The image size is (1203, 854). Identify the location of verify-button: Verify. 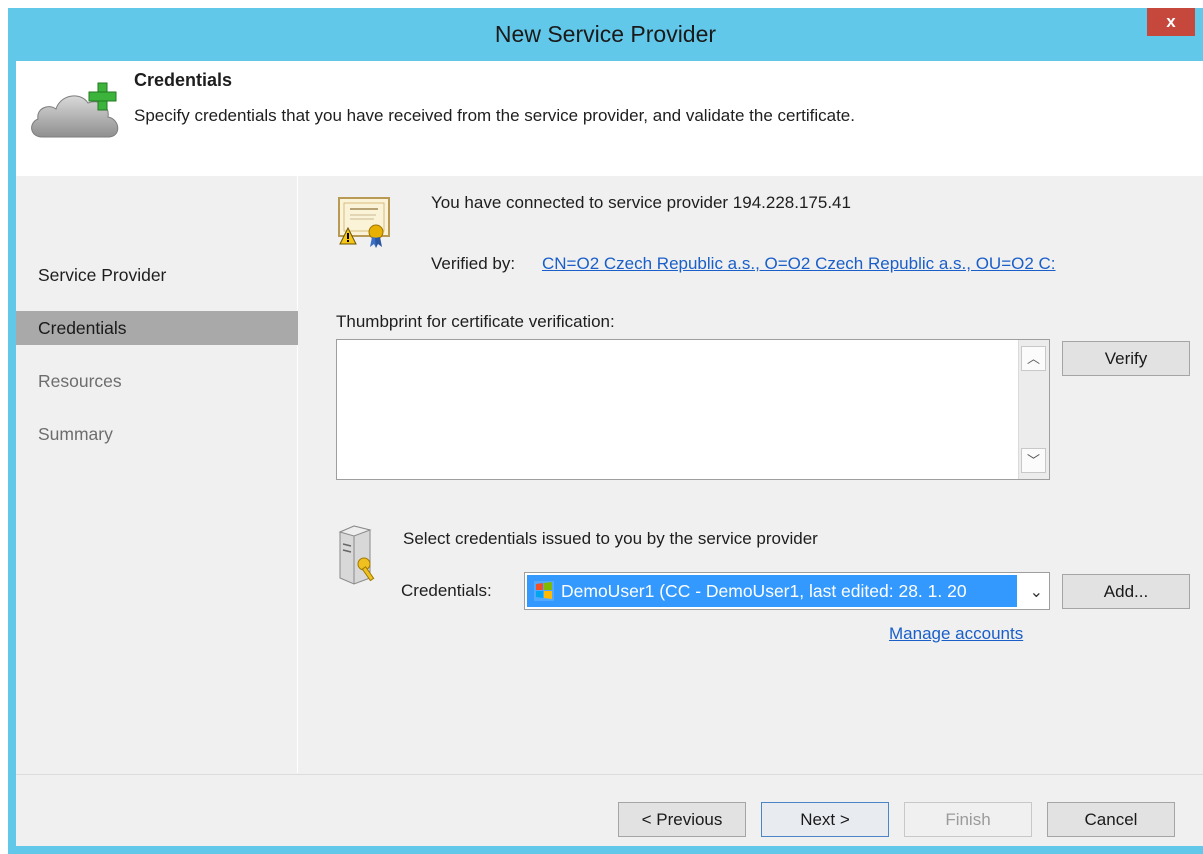
(1126, 358).